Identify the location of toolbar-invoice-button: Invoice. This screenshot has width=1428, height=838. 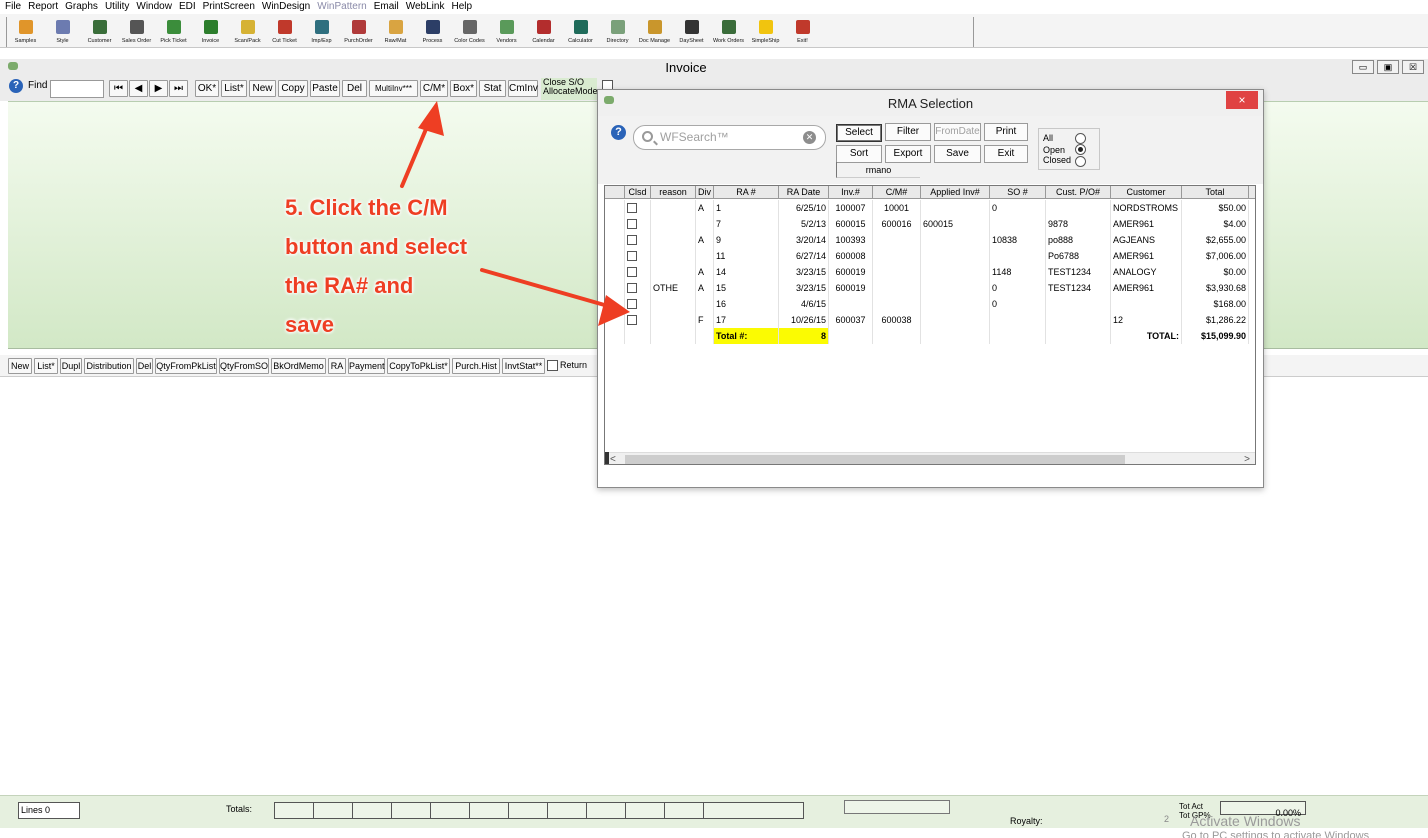
(210, 32).